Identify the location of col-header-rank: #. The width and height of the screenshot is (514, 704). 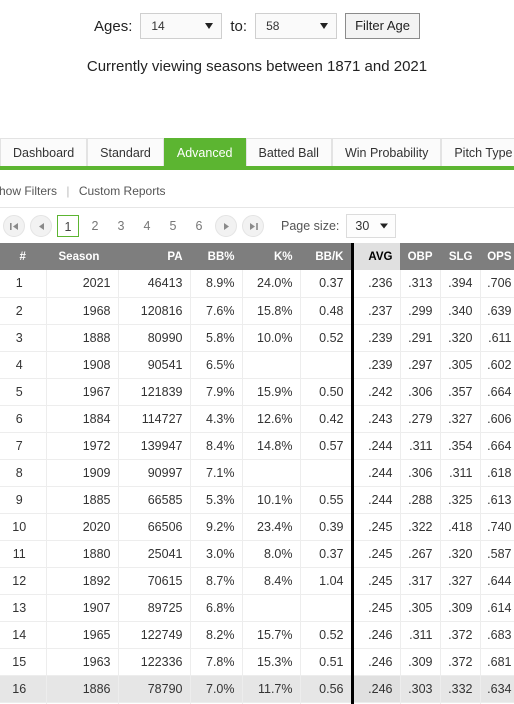
(23, 256).